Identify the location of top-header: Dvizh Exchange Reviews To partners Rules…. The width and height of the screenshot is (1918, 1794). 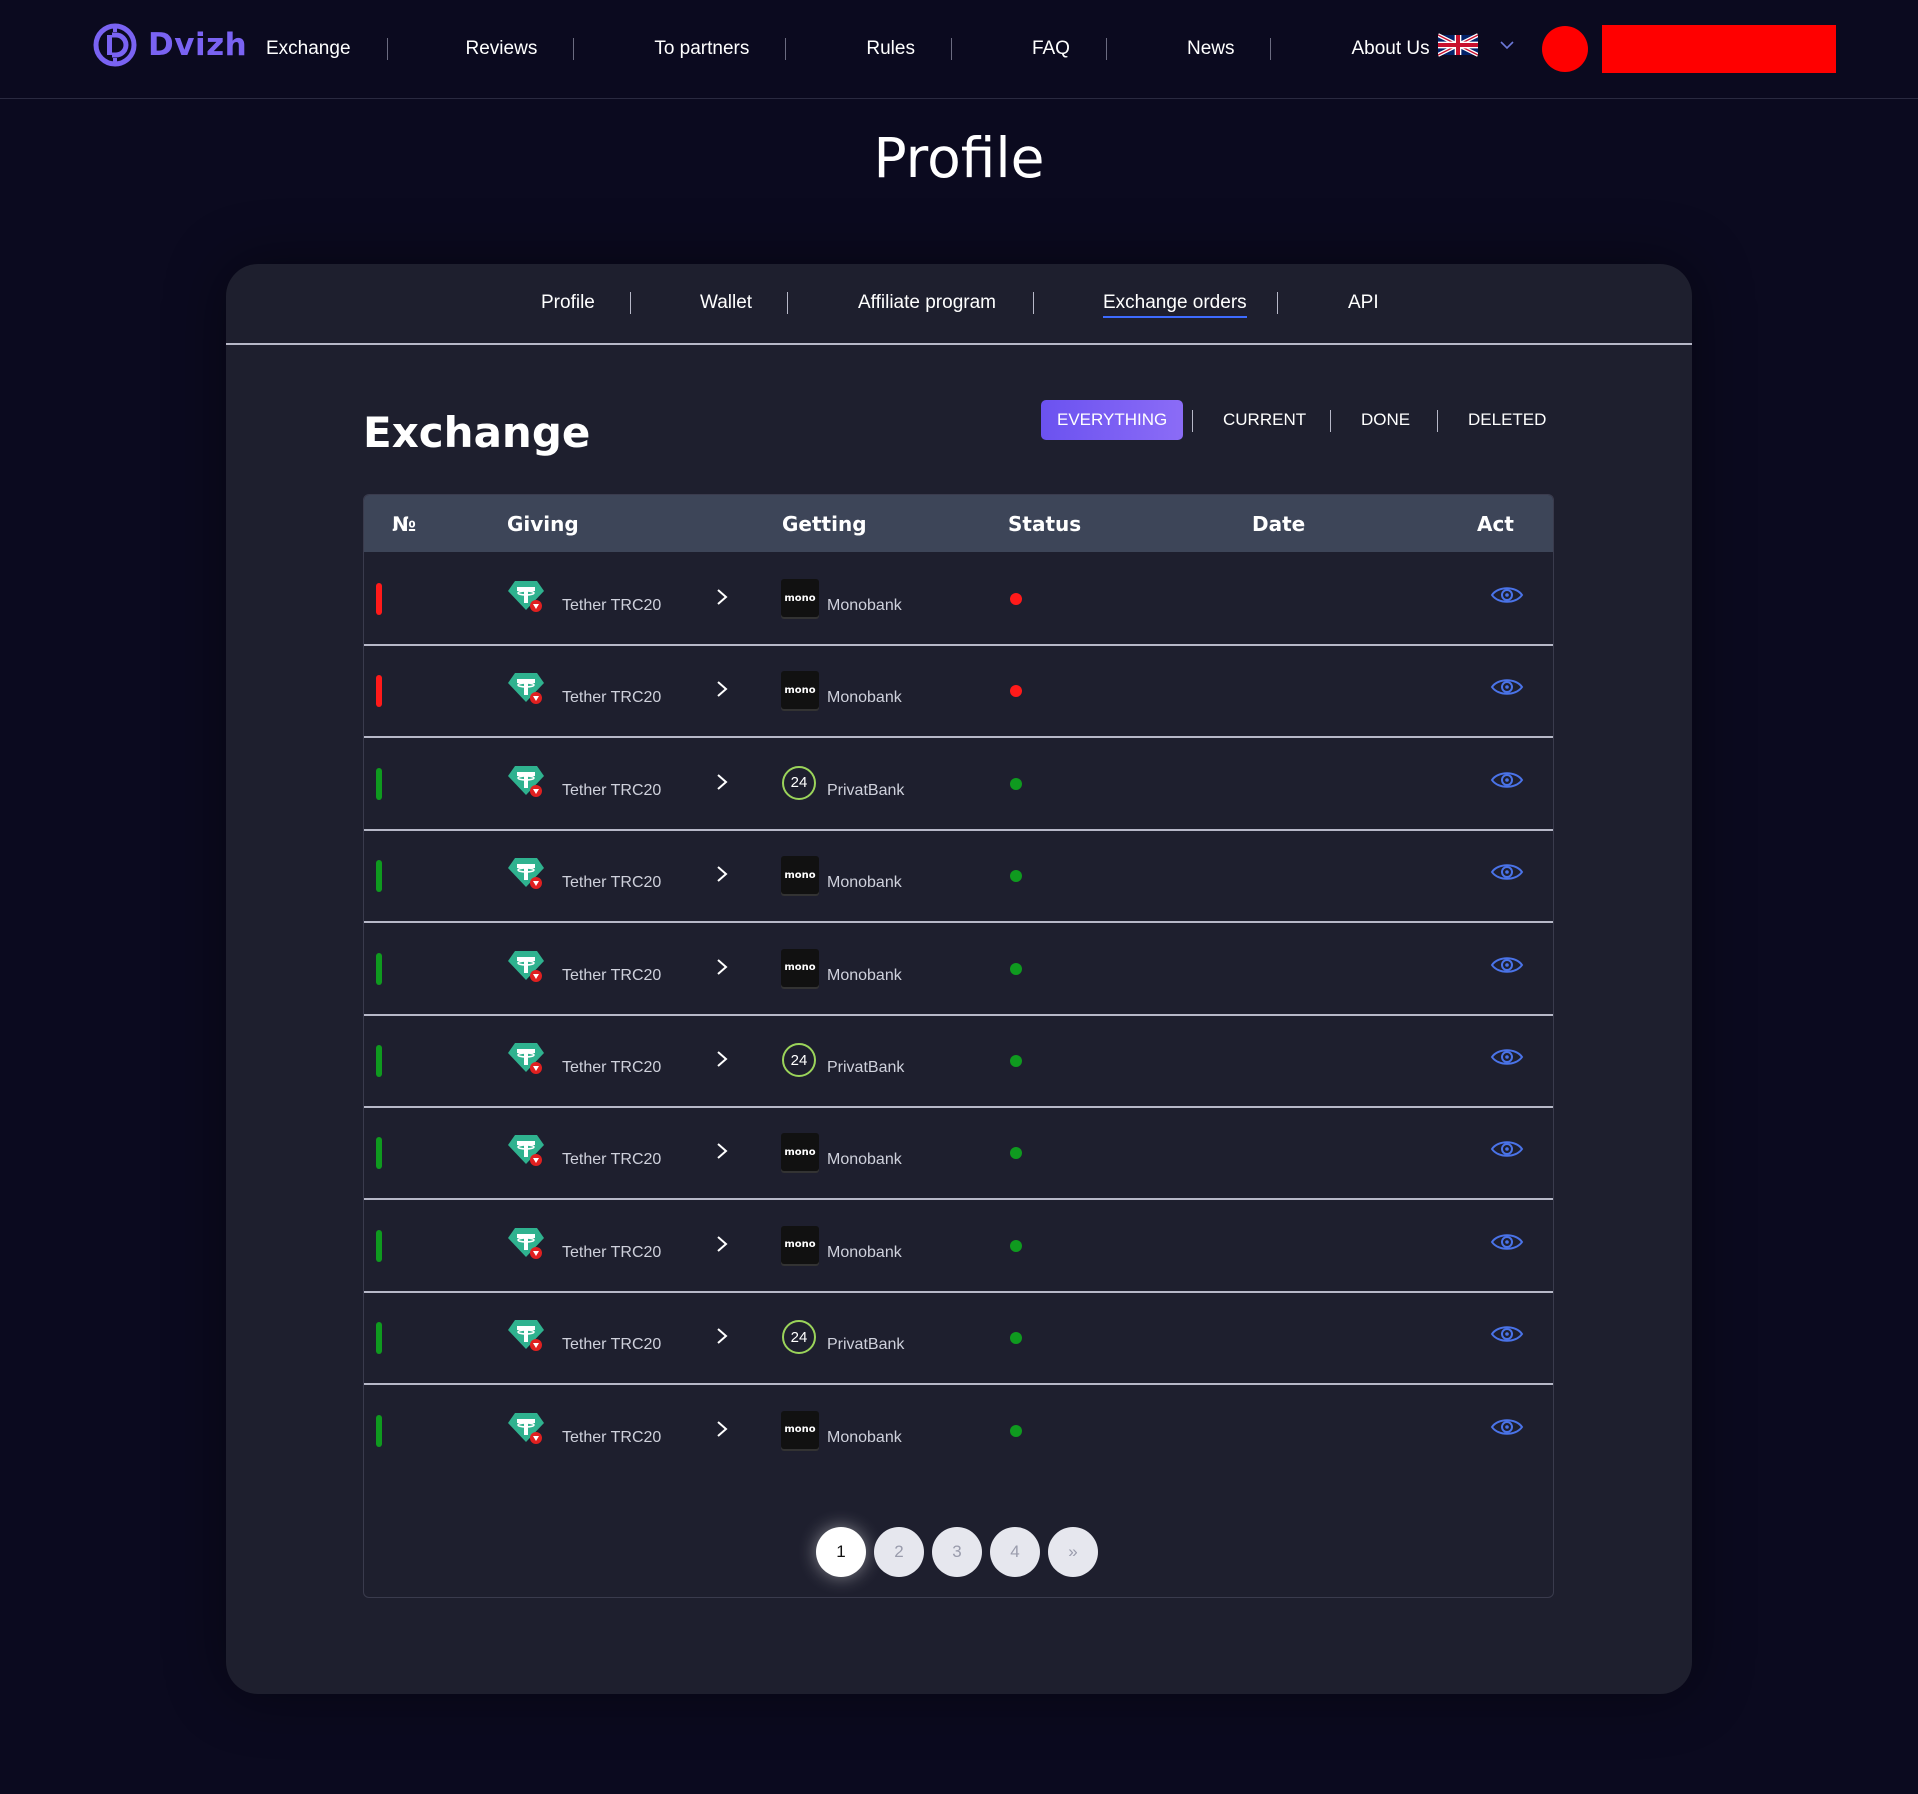
(959, 49).